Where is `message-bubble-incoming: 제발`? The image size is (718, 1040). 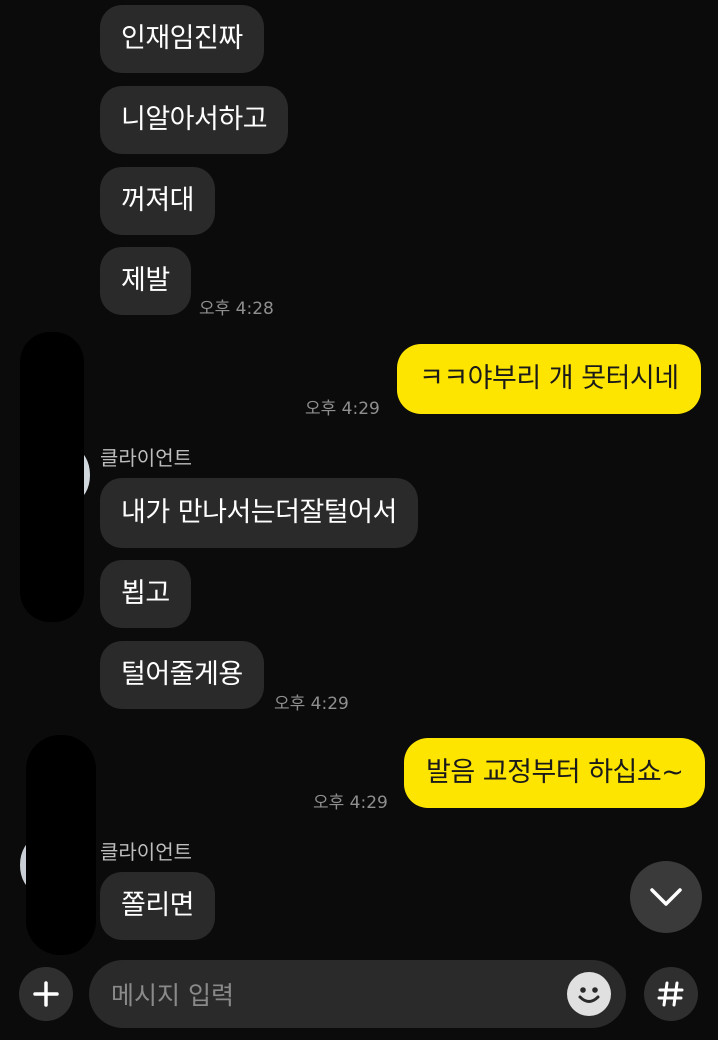
message-bubble-incoming: 제발 is located at coordinates (145, 281).